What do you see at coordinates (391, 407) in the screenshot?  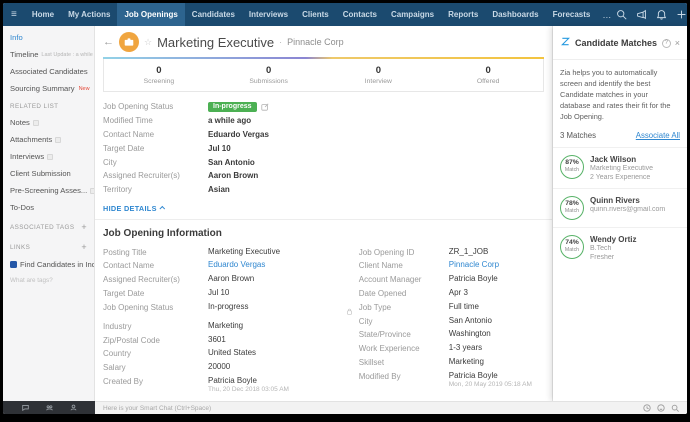 I see `smart-chat-bar: Here is your Smart Chat (Ctrl+Space)` at bounding box center [391, 407].